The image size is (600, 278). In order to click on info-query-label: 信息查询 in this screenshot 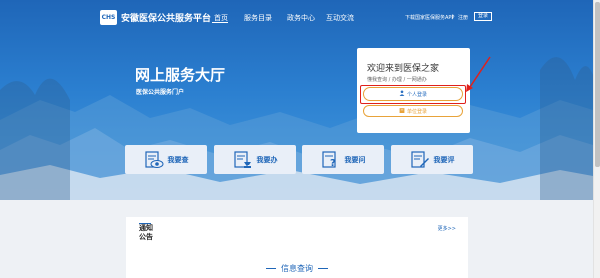, I will do `click(297, 268)`.